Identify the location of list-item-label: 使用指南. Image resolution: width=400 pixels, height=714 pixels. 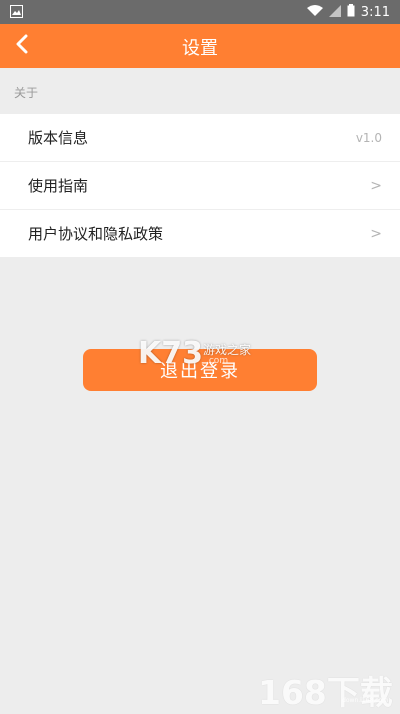
(58, 186).